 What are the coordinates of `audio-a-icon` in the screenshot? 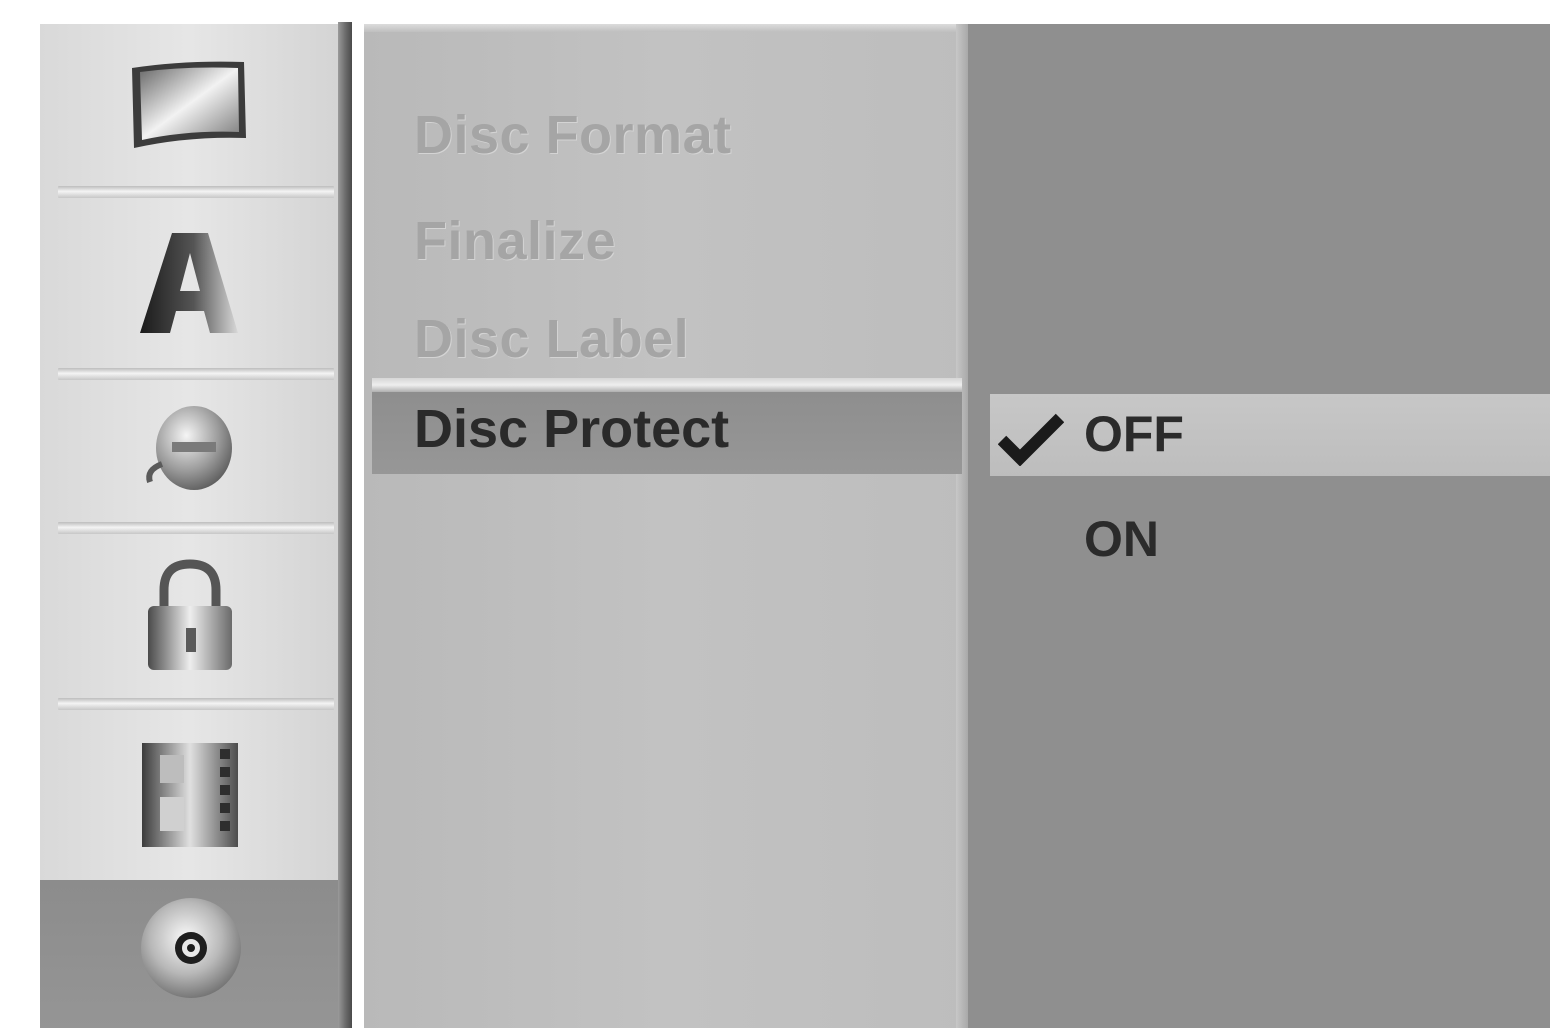 It's located at (189, 283).